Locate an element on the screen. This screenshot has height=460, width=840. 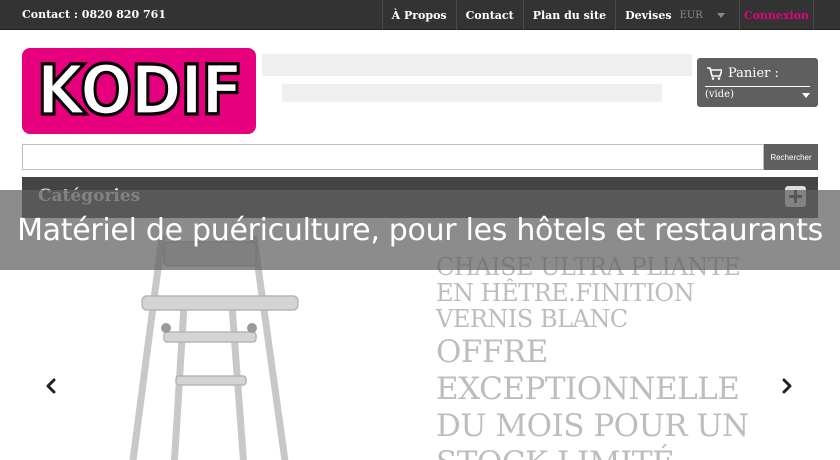
login-link: Connexion is located at coordinates (776, 15).